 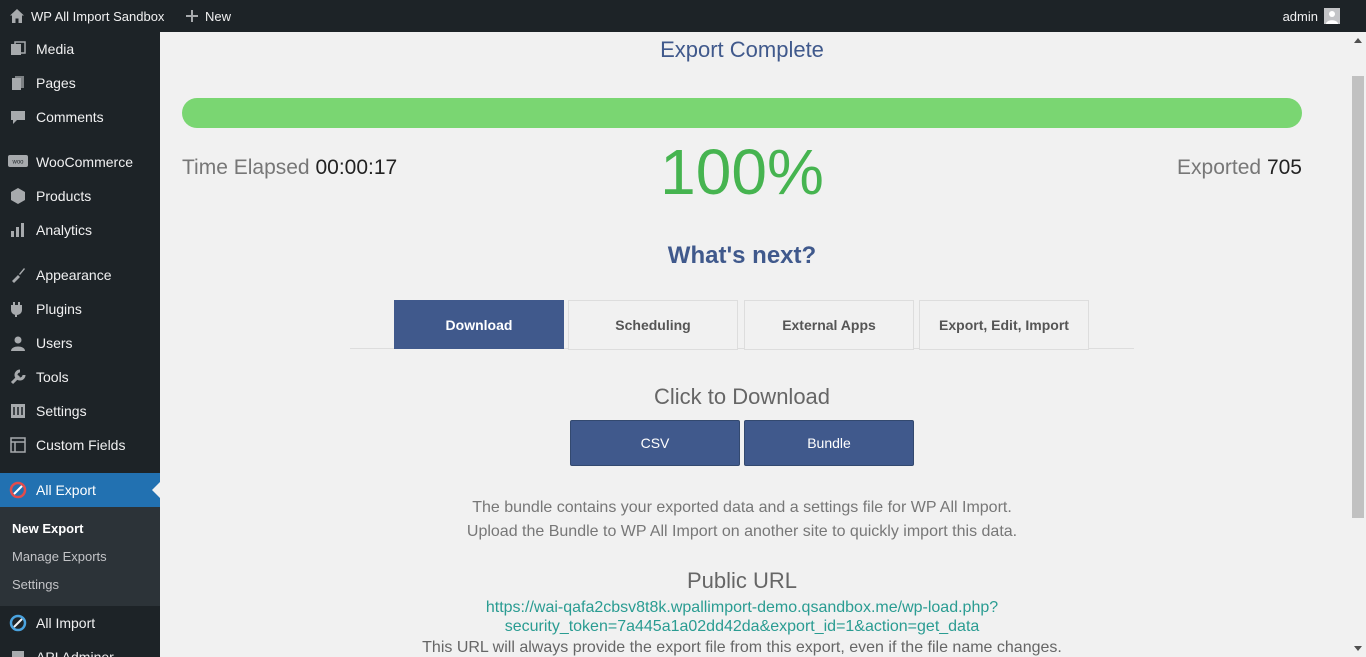 What do you see at coordinates (742, 255) in the screenshot?
I see `whats-next-heading: What's next?` at bounding box center [742, 255].